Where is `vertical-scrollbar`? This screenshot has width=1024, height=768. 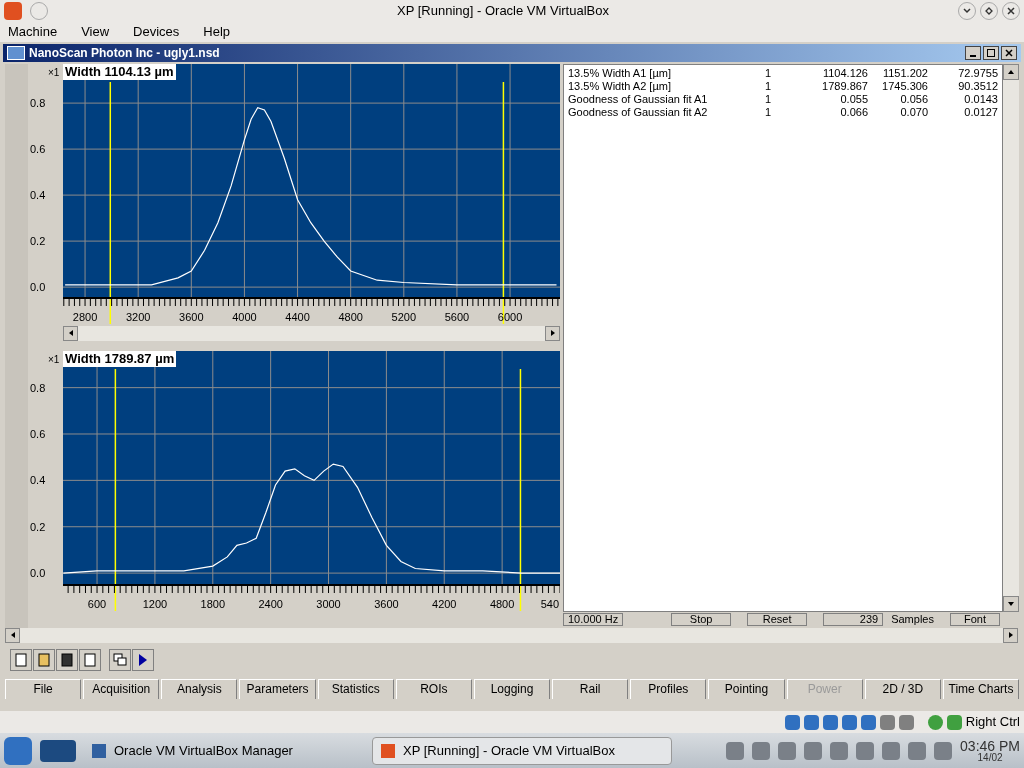
vertical-scrollbar is located at coordinates (1011, 337).